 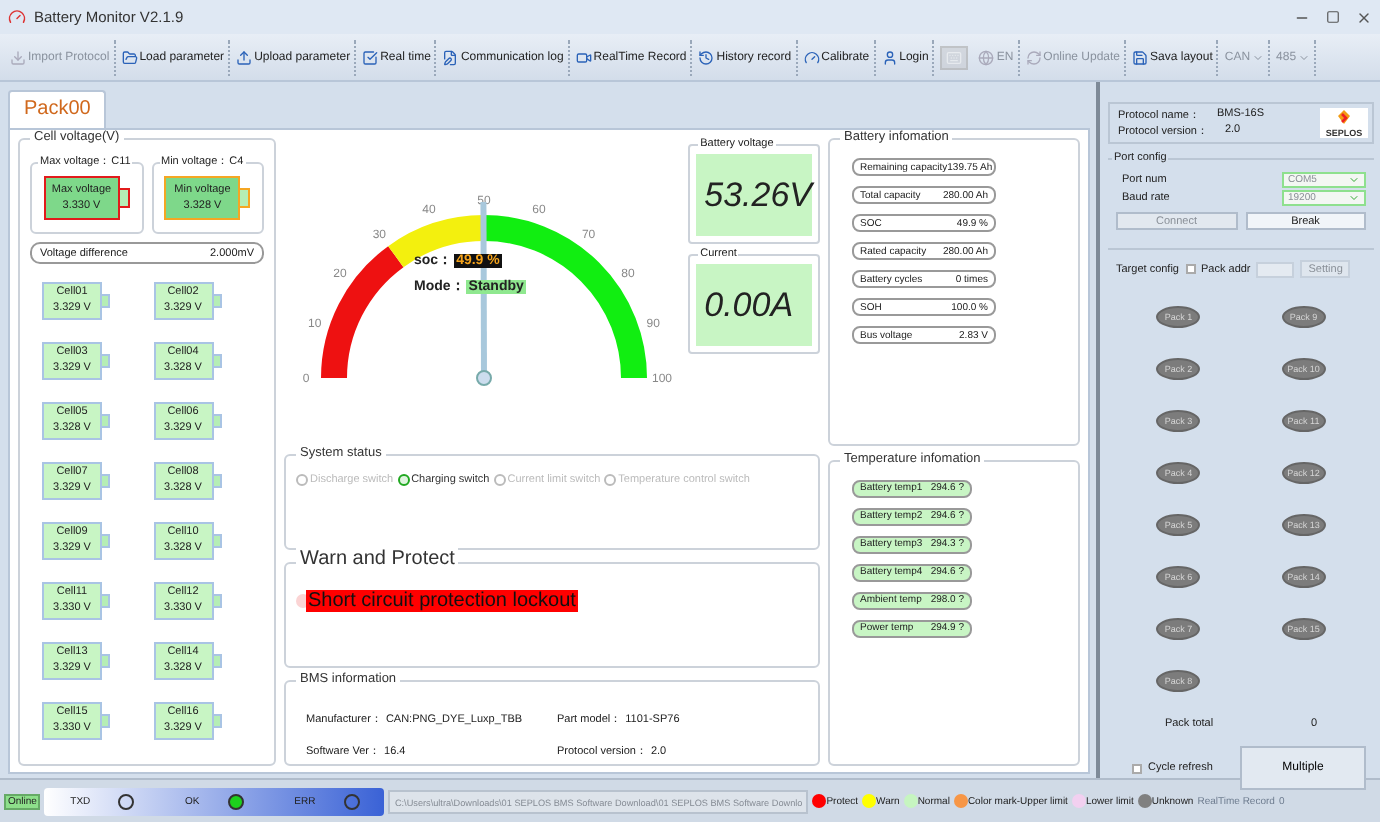 What do you see at coordinates (1364, 17) in the screenshot?
I see `close-icon` at bounding box center [1364, 17].